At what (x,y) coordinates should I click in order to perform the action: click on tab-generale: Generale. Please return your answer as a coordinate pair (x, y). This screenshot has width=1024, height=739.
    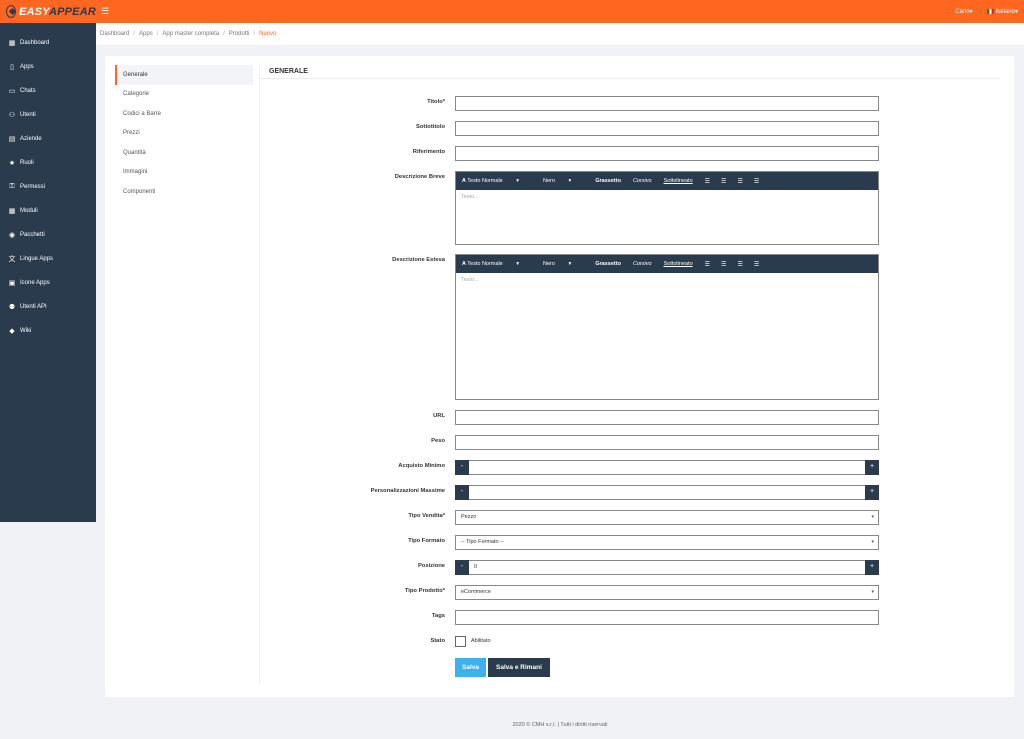
    Looking at the image, I should click on (184, 75).